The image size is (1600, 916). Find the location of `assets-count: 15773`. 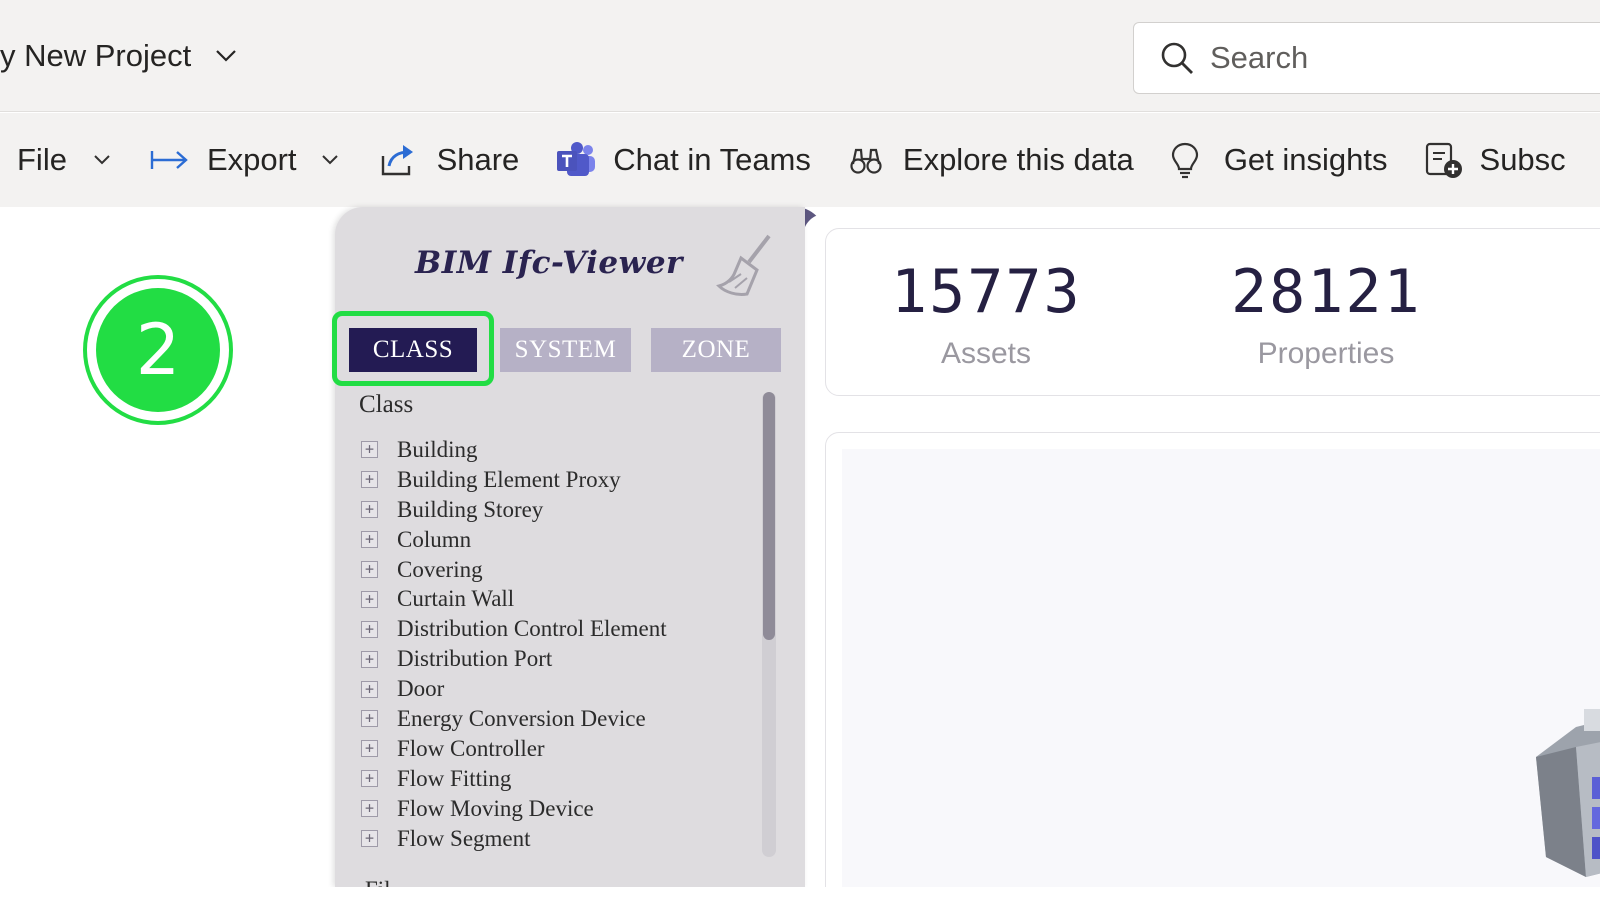

assets-count: 15773 is located at coordinates (986, 292).